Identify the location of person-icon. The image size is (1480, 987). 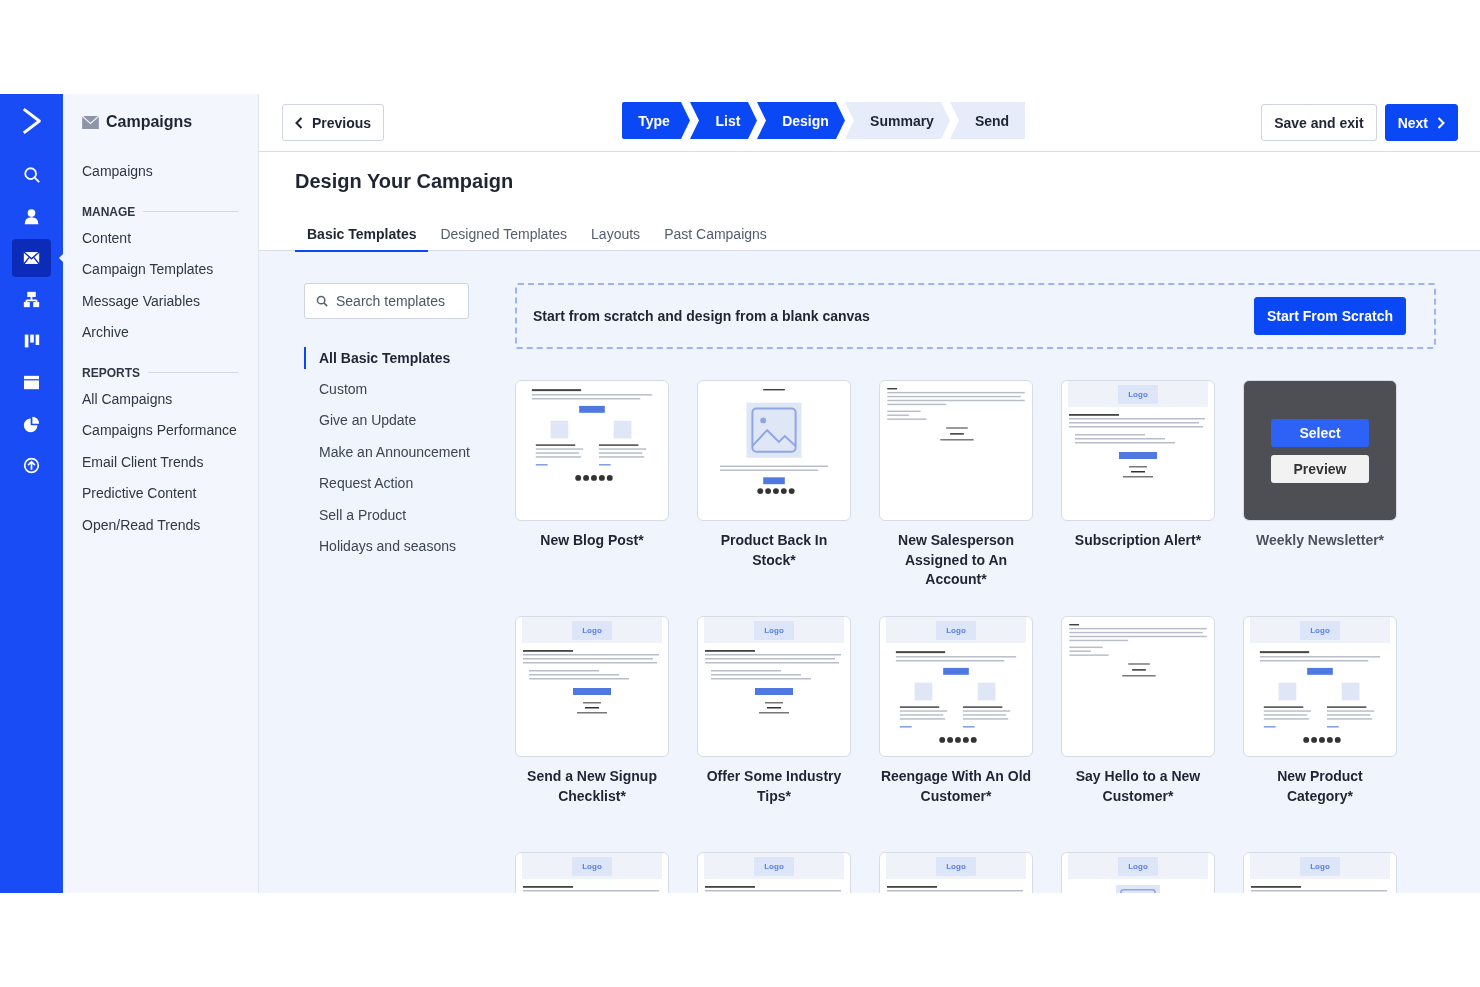
(31, 216).